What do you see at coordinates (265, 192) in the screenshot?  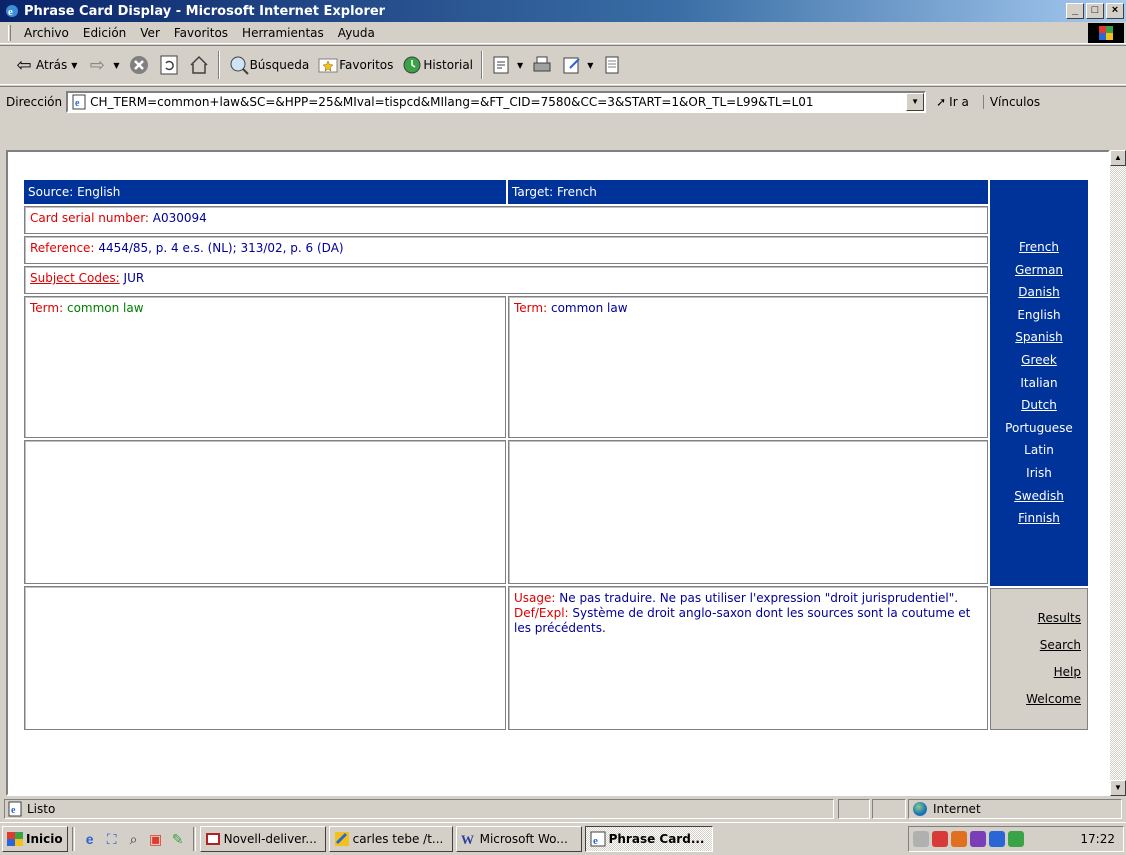 I see `source-language-header: Source: English` at bounding box center [265, 192].